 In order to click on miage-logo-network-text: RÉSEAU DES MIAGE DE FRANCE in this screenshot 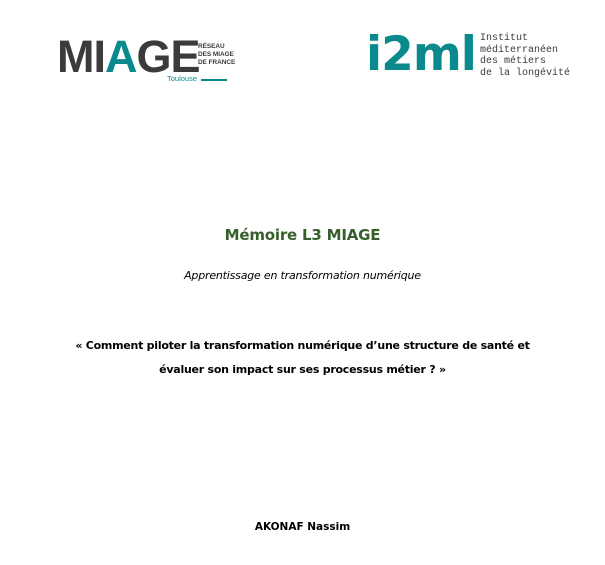, I will do `click(217, 54)`.